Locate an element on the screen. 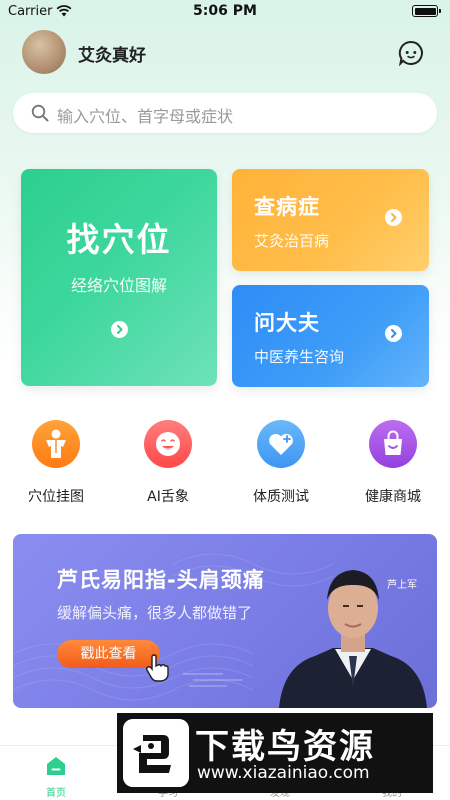  heart-test-icon is located at coordinates (281, 444).